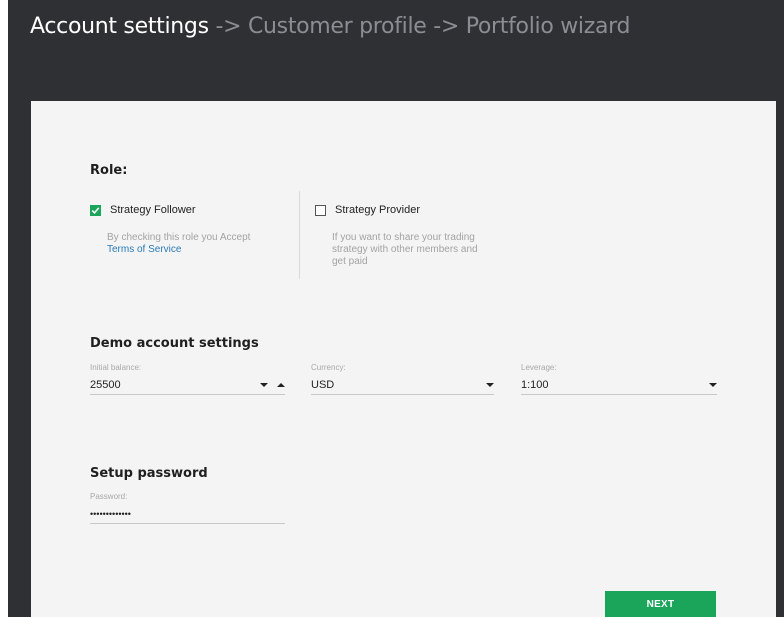 This screenshot has height=617, width=784. What do you see at coordinates (105, 385) in the screenshot?
I see `initial-balance-value: 25500` at bounding box center [105, 385].